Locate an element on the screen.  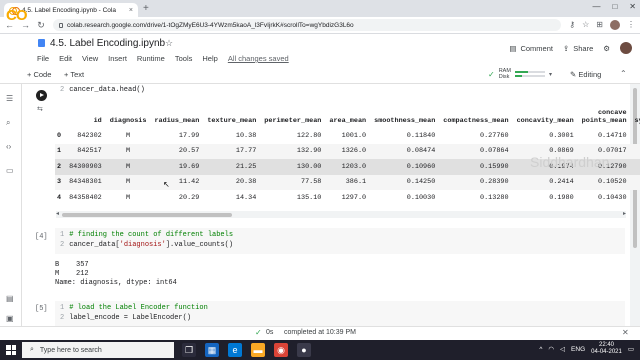
column-header: radius_mean is located at coordinates (177, 121).